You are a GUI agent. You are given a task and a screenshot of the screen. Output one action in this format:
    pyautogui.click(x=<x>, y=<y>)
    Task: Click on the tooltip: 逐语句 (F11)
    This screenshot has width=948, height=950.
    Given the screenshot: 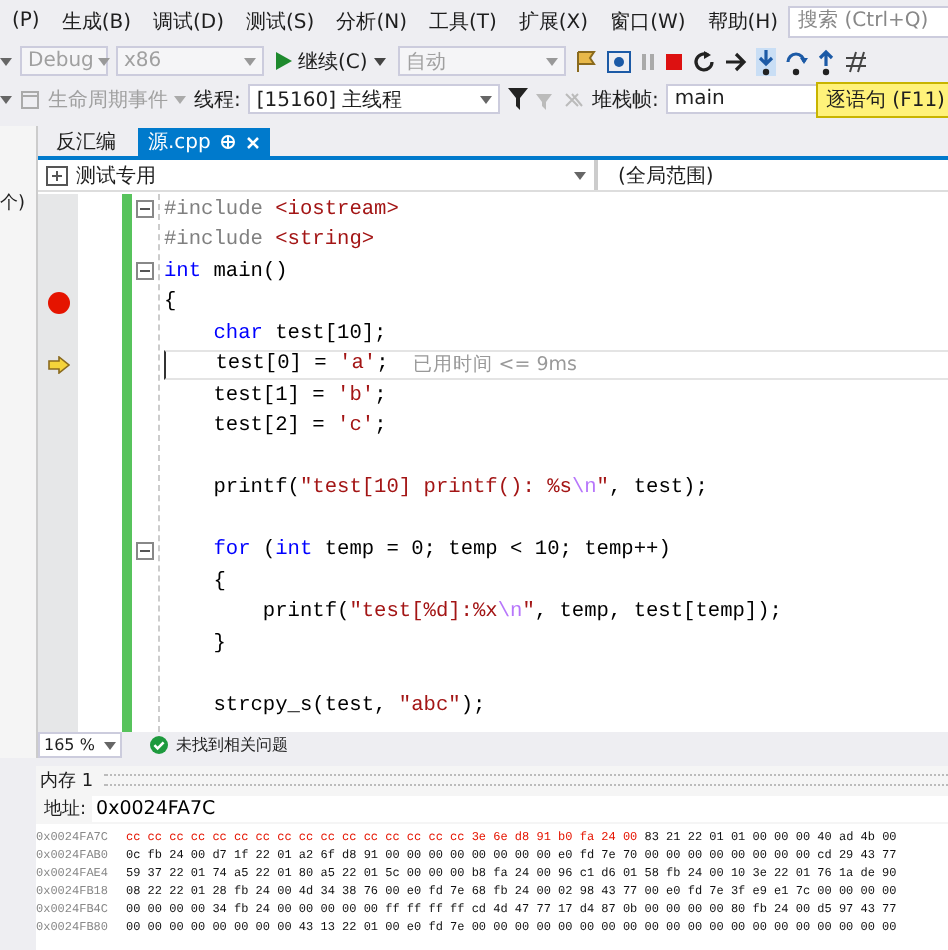 What is the action you would take?
    pyautogui.click(x=882, y=100)
    